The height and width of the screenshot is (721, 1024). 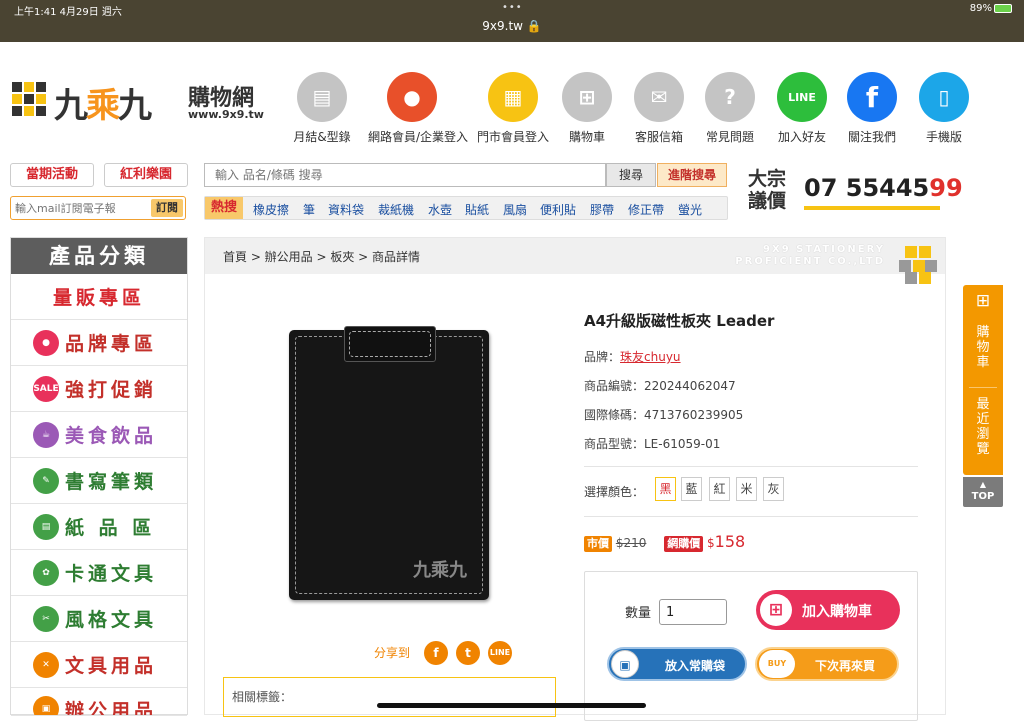 What do you see at coordinates (404, 175) in the screenshot?
I see `search-input` at bounding box center [404, 175].